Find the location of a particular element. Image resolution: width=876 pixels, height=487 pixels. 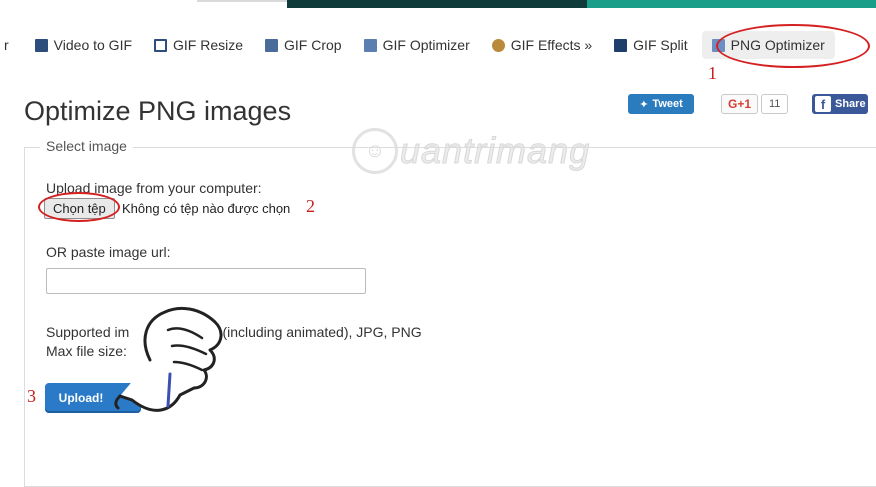

file-status-text: Không có tệp nào được chọn is located at coordinates (206, 208).